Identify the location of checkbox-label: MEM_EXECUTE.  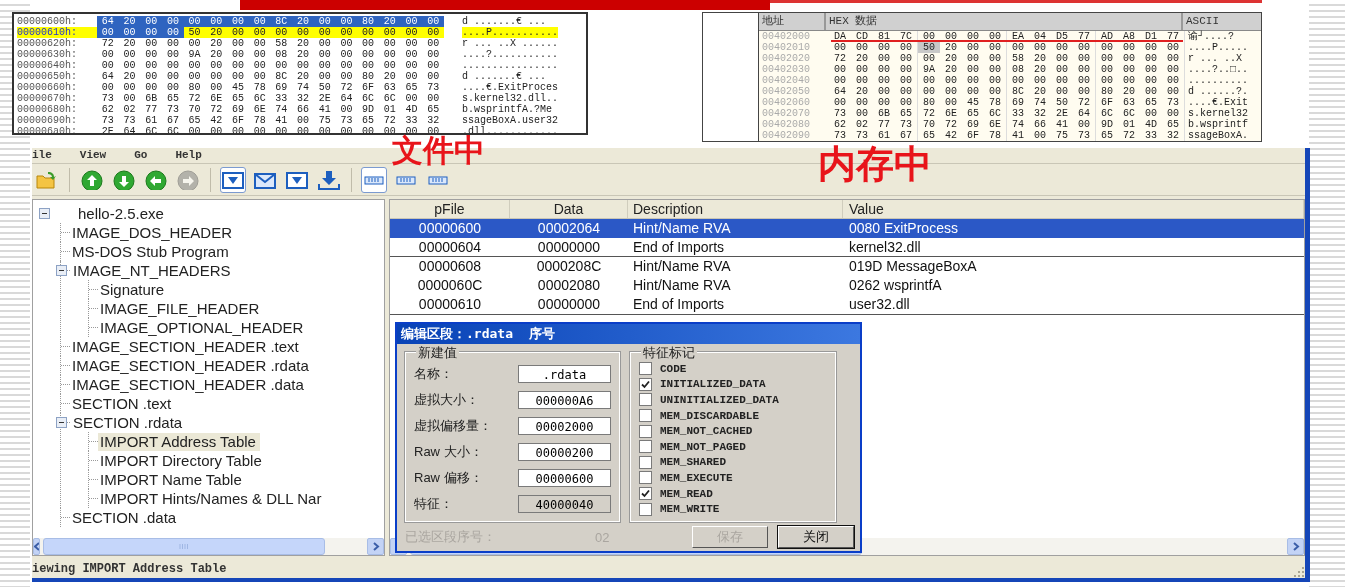
(696, 477).